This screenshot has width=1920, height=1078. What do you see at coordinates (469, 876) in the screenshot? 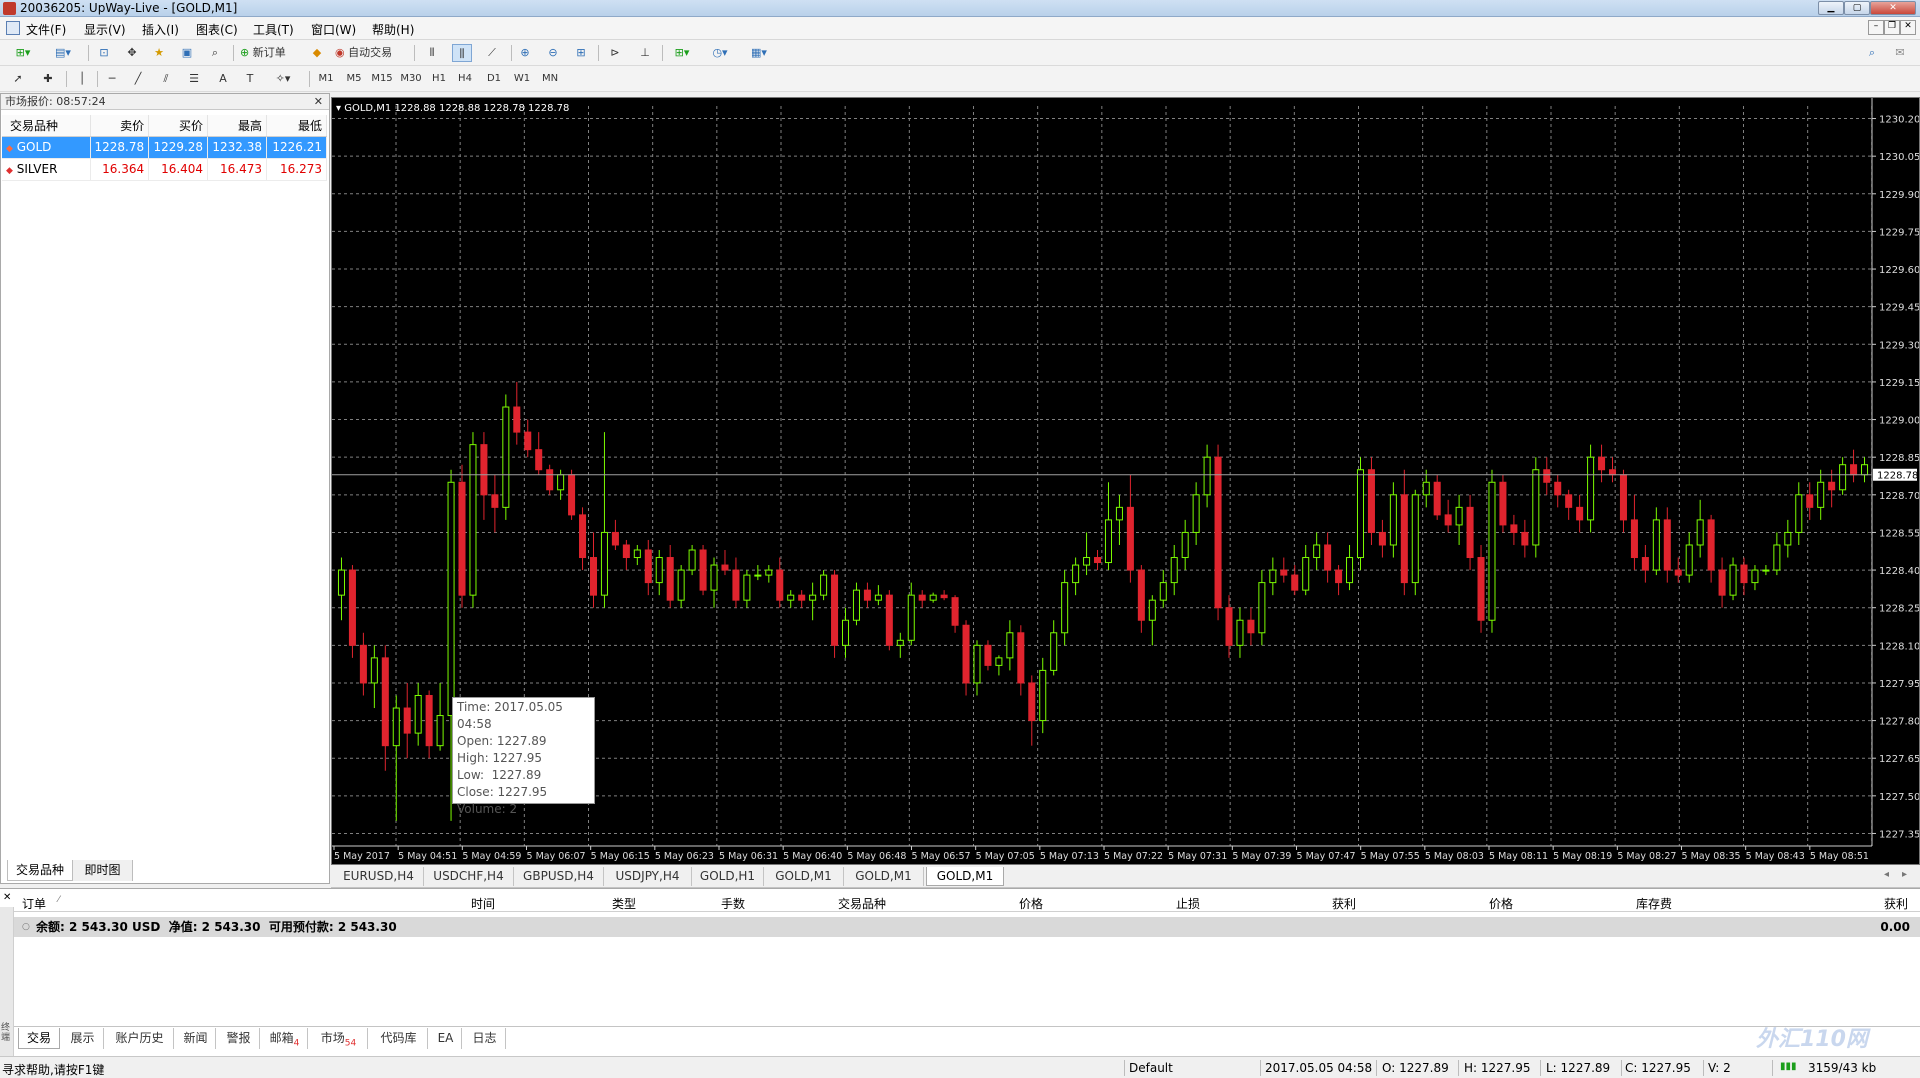
I see `chart-tab-usdchf-h4: USDCHF,H4` at bounding box center [469, 876].